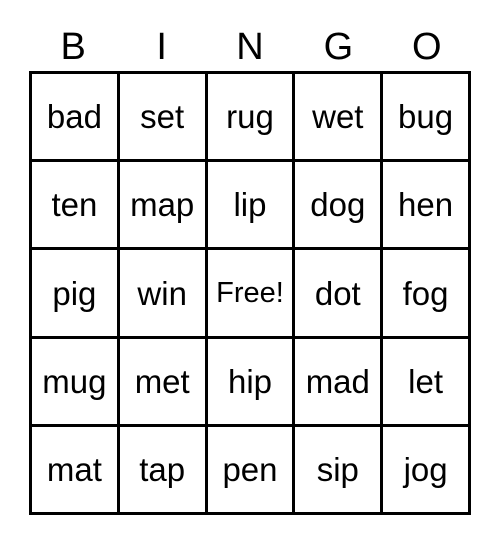 The image size is (501, 544). I want to click on bingo-cell-label: pig, so click(74, 293).